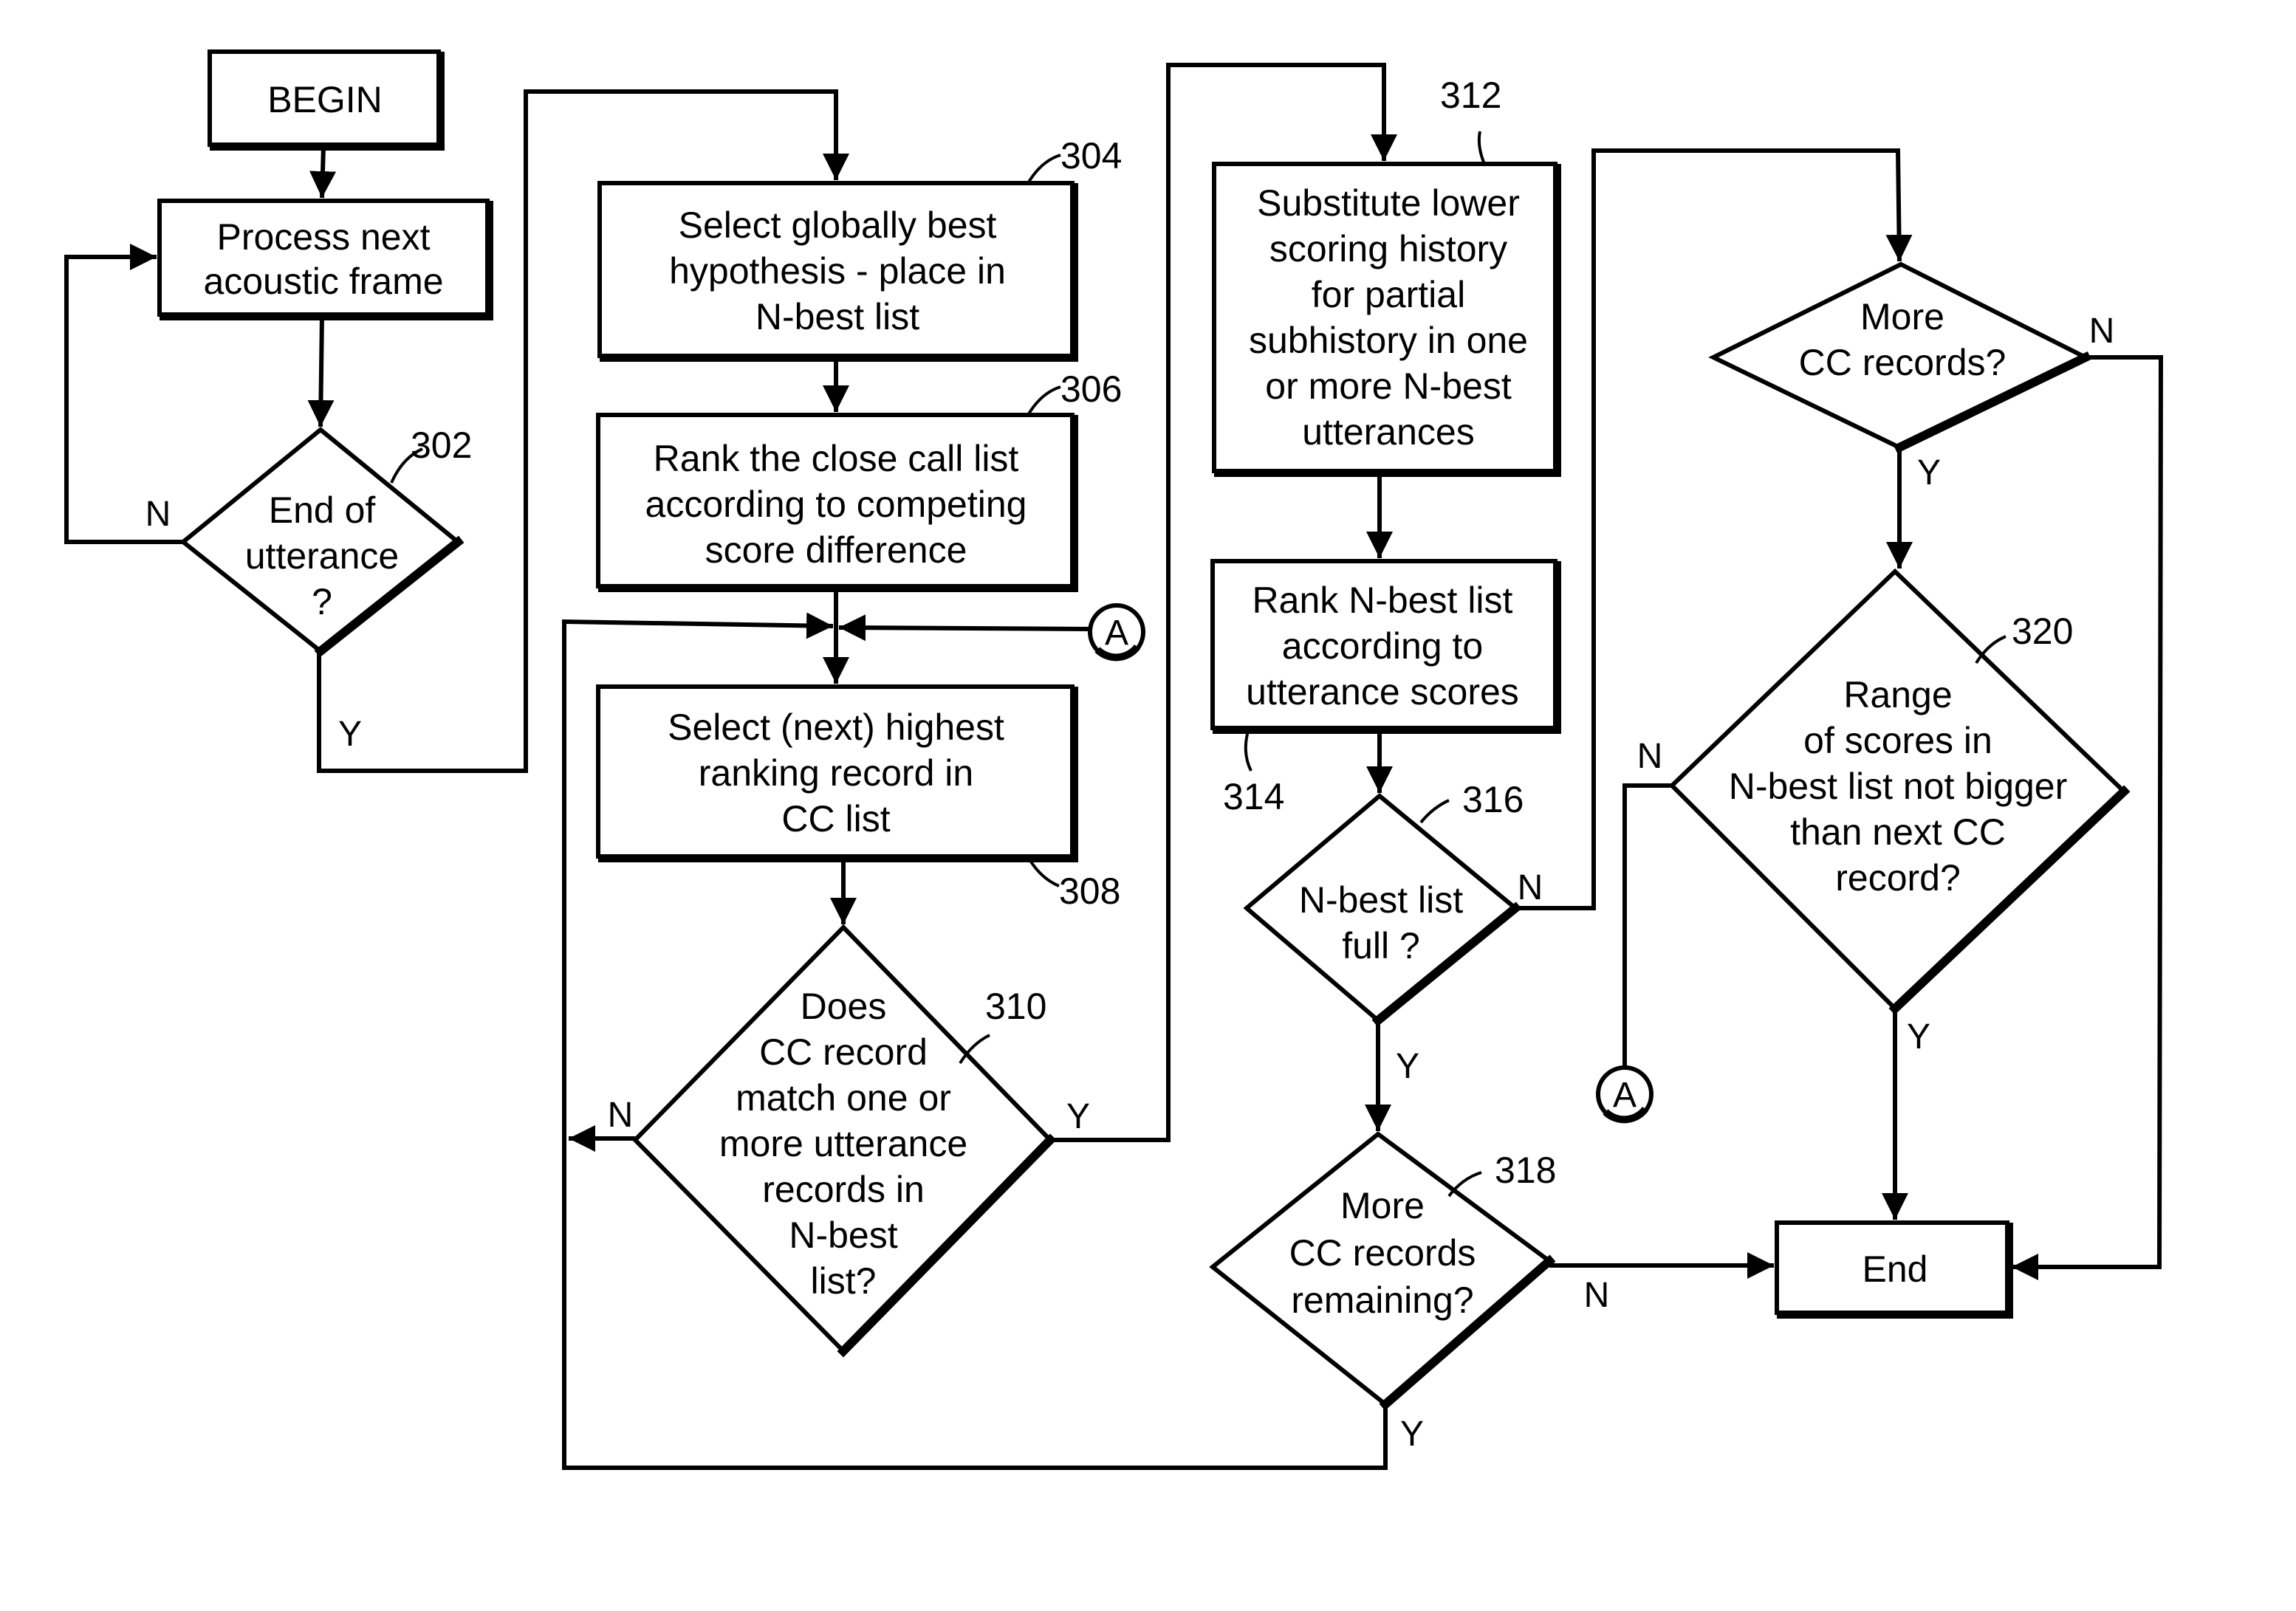 This screenshot has height=1611, width=2296. Describe the element at coordinates (158, 514) in the screenshot. I see `edge-label-302-no: N` at that location.